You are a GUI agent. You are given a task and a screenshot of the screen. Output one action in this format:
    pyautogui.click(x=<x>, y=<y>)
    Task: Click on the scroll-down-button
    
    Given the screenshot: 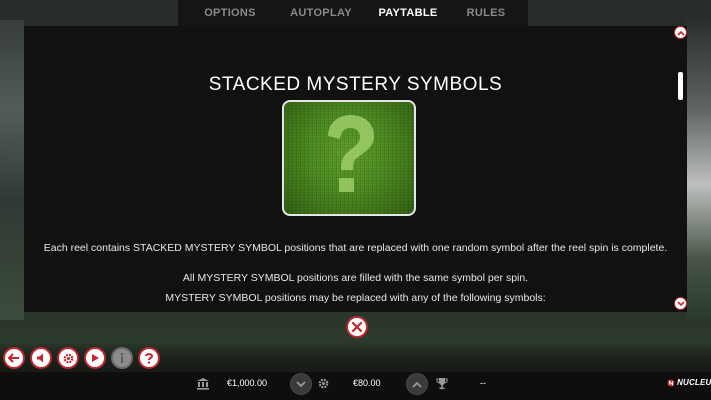 What is the action you would take?
    pyautogui.click(x=680, y=303)
    